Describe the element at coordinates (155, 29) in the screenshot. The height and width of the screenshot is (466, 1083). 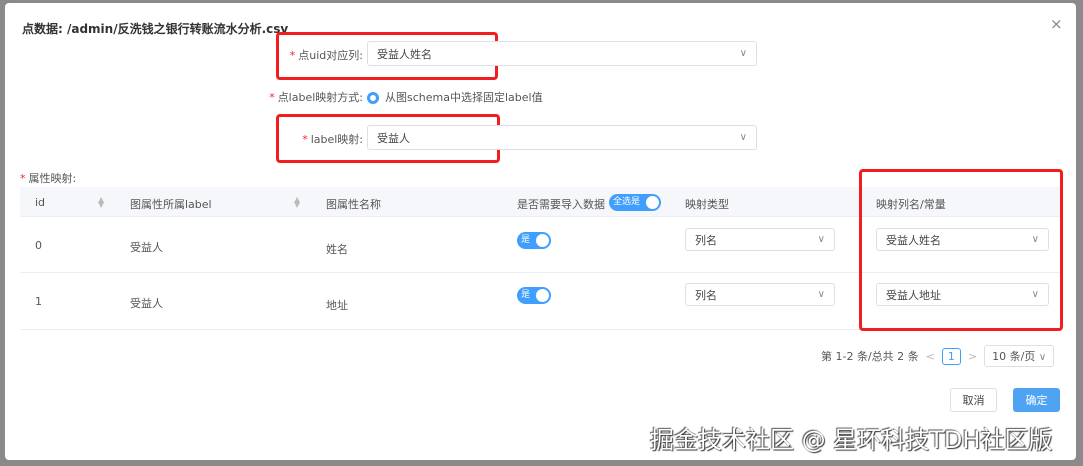
I see `dialog-title: 点数据: /admin/反洗钱之银行转账流水分析.csv` at that location.